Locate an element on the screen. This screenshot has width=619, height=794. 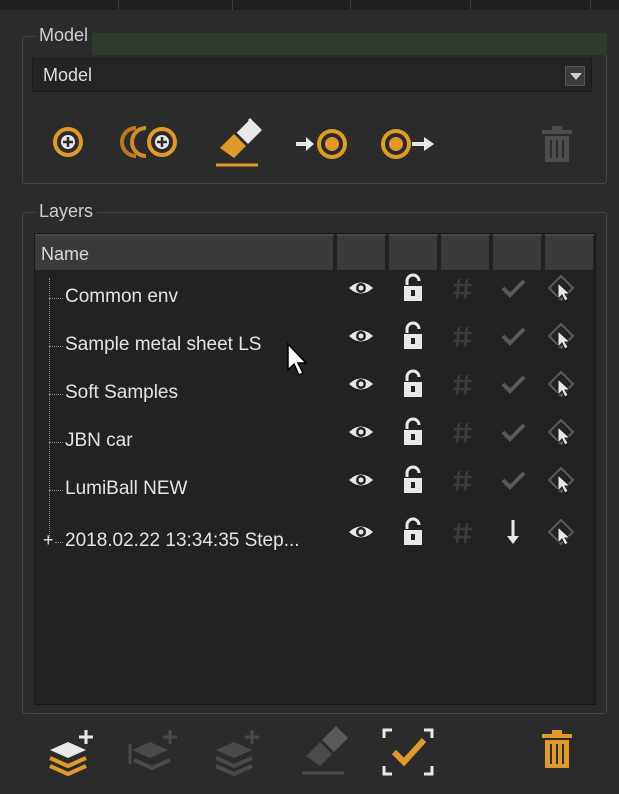
add-layer-icon is located at coordinates (71, 753).